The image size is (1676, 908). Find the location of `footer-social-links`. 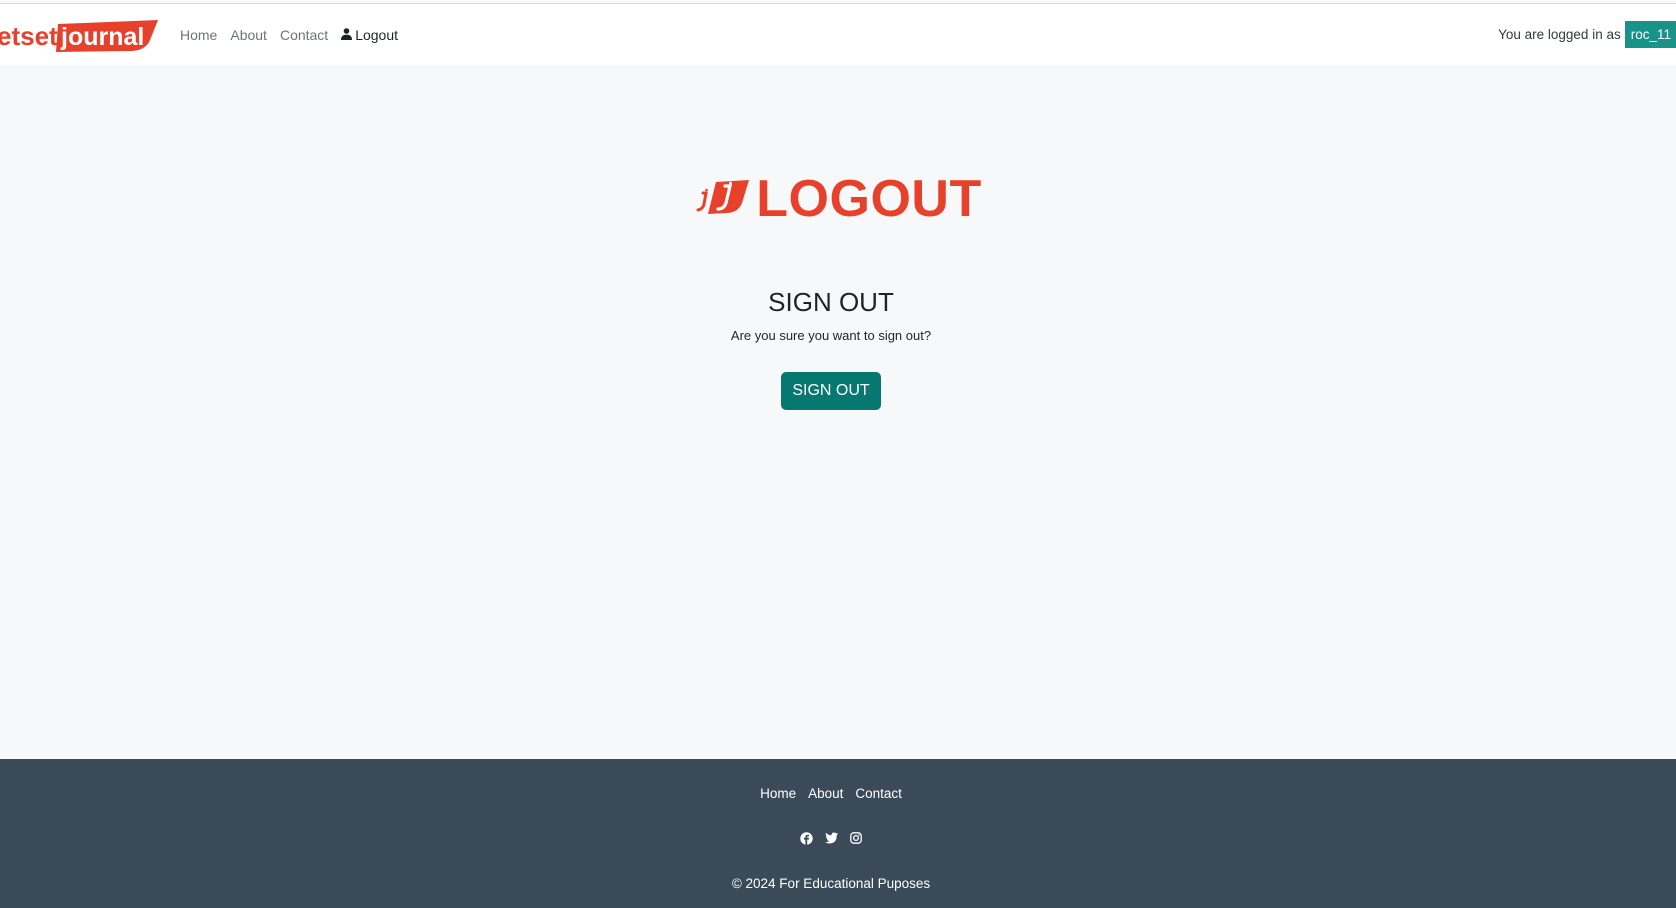

footer-social-links is located at coordinates (831, 838).